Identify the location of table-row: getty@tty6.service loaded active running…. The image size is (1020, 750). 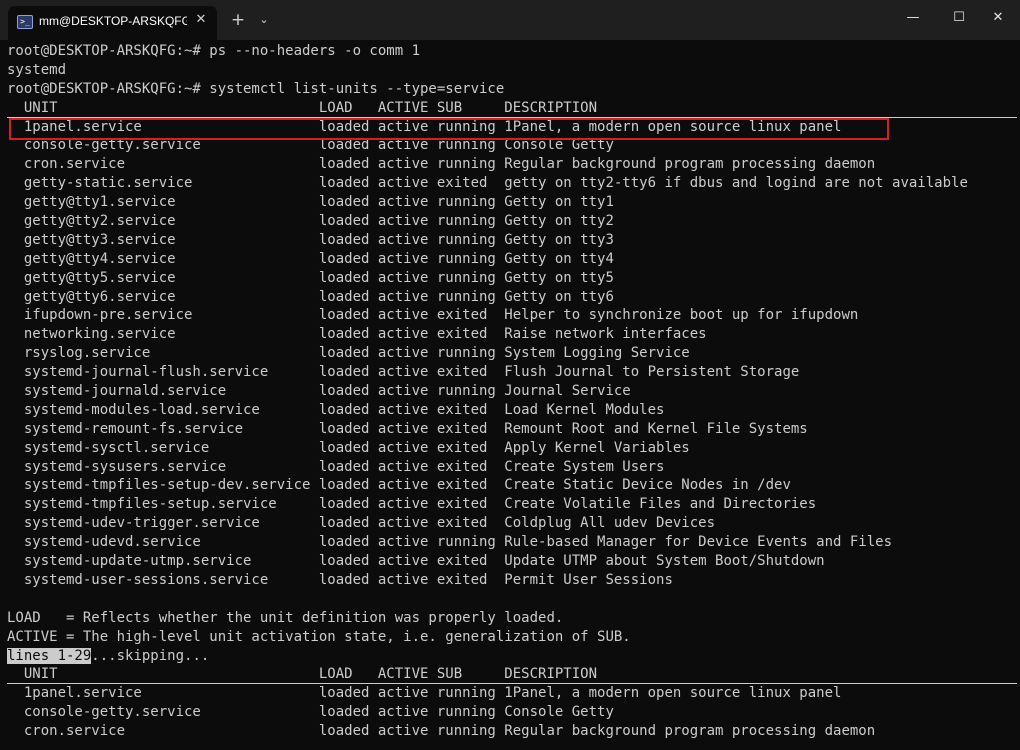
(310, 296).